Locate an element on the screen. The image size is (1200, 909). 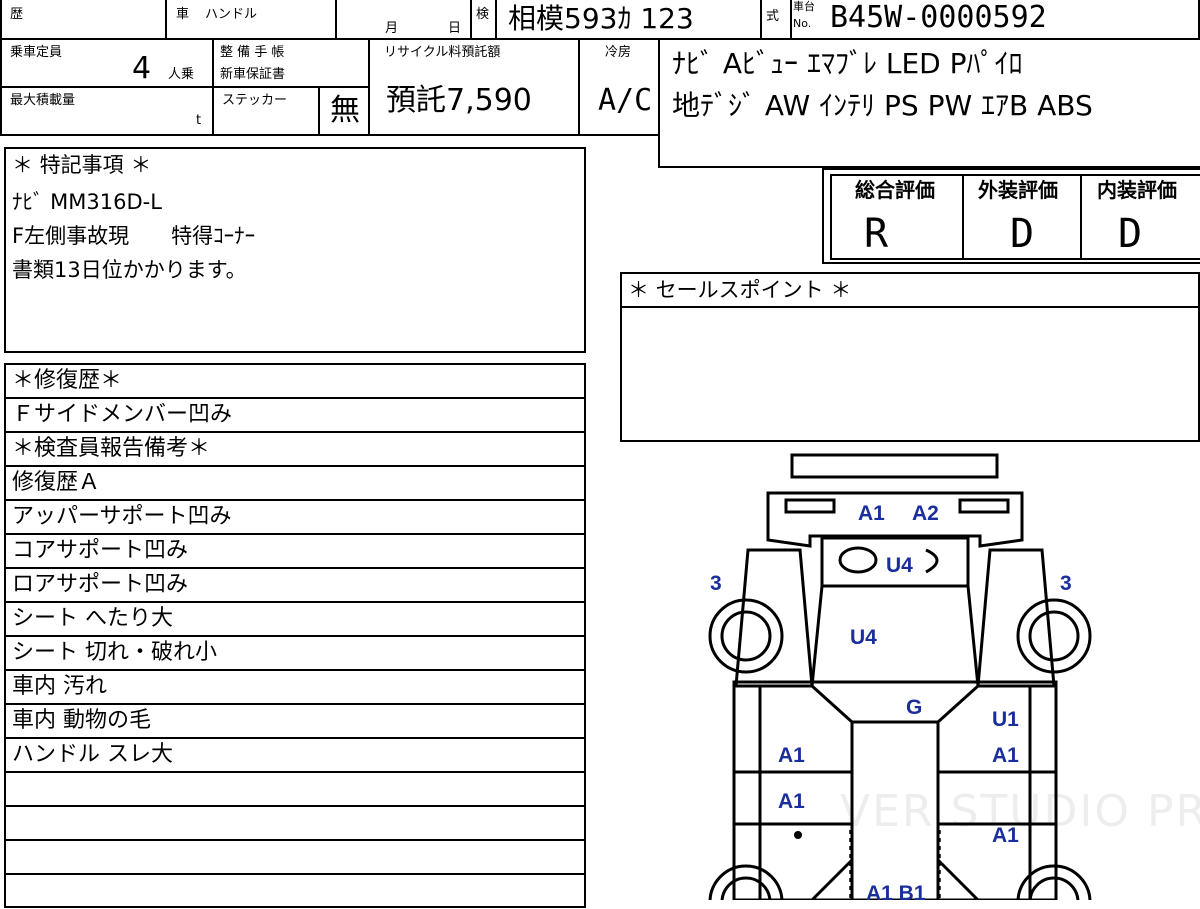
repair-row: 修復歴Ａ is located at coordinates (295, 484).